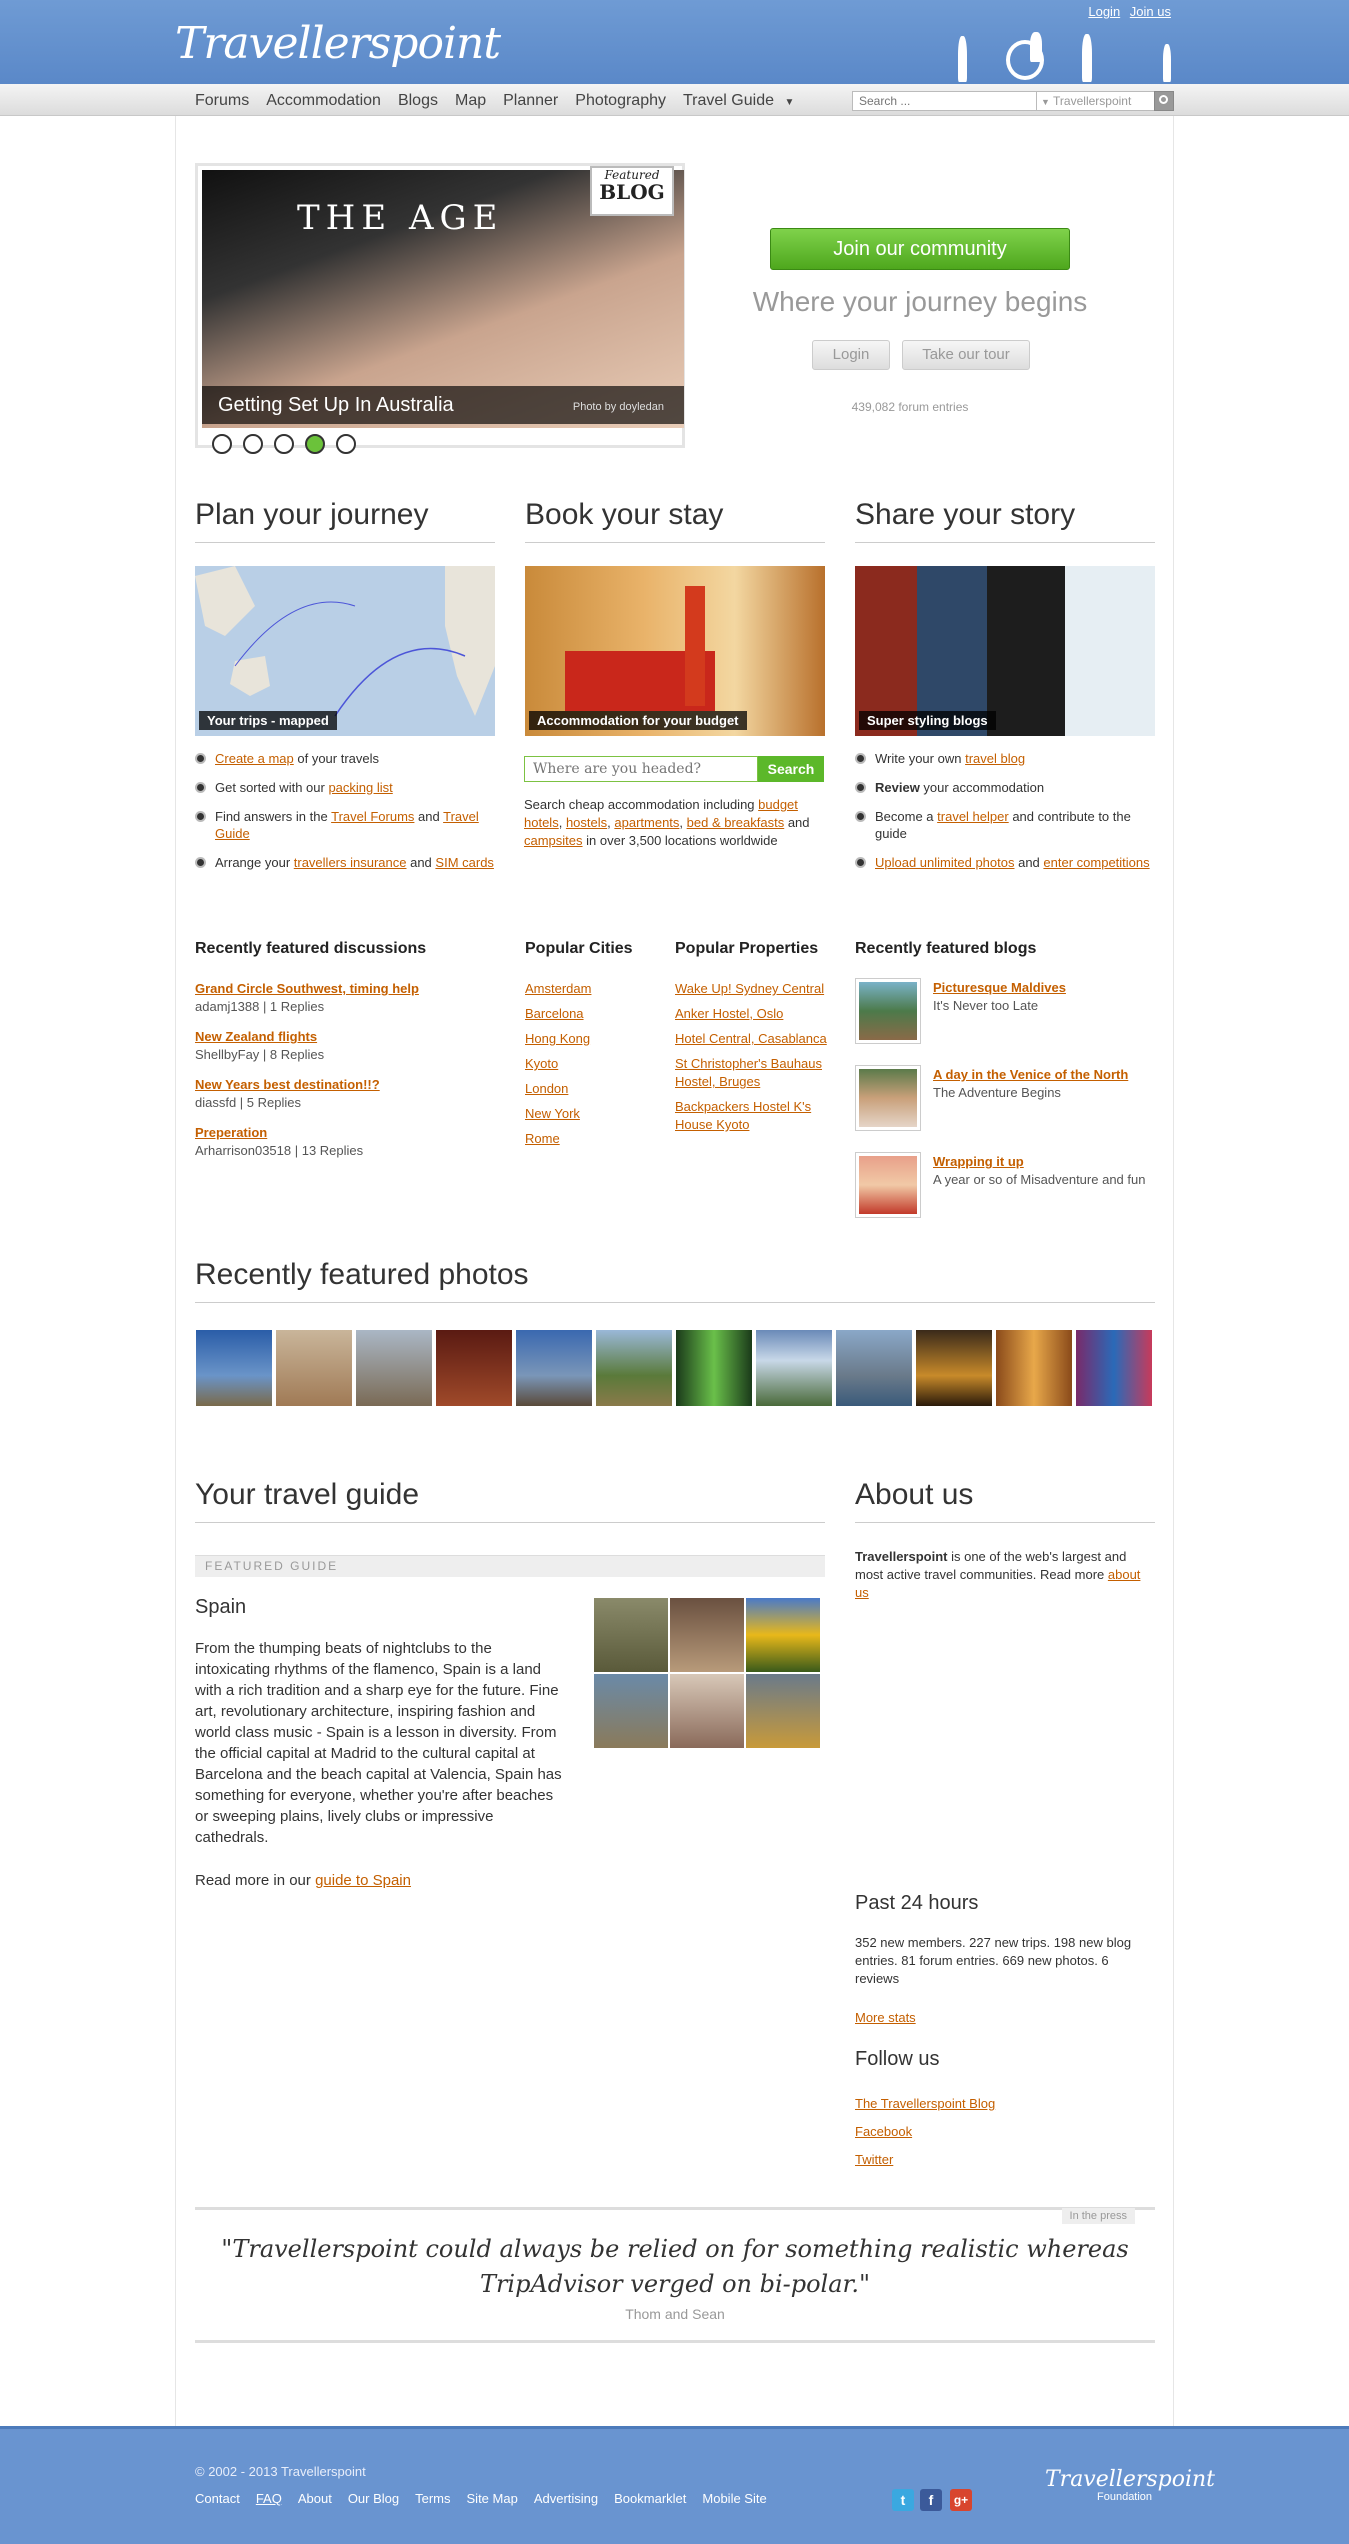 This screenshot has width=1349, height=2544. What do you see at coordinates (338, 43) in the screenshot?
I see `site-logo: Travellerspoint` at bounding box center [338, 43].